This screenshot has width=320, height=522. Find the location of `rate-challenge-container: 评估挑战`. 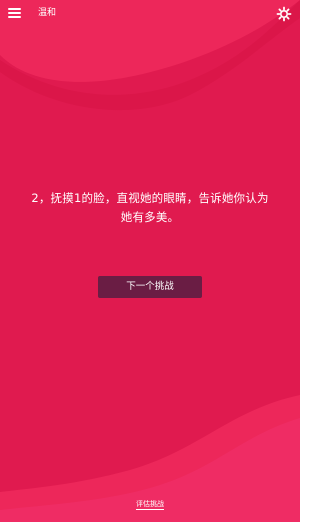

rate-challenge-container: 评估挑战 is located at coordinates (150, 504).